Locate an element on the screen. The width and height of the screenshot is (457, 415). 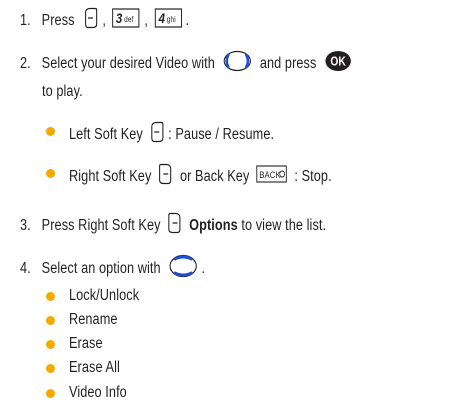
key-4-ghi-icon: 4 ghi is located at coordinates (168, 21).